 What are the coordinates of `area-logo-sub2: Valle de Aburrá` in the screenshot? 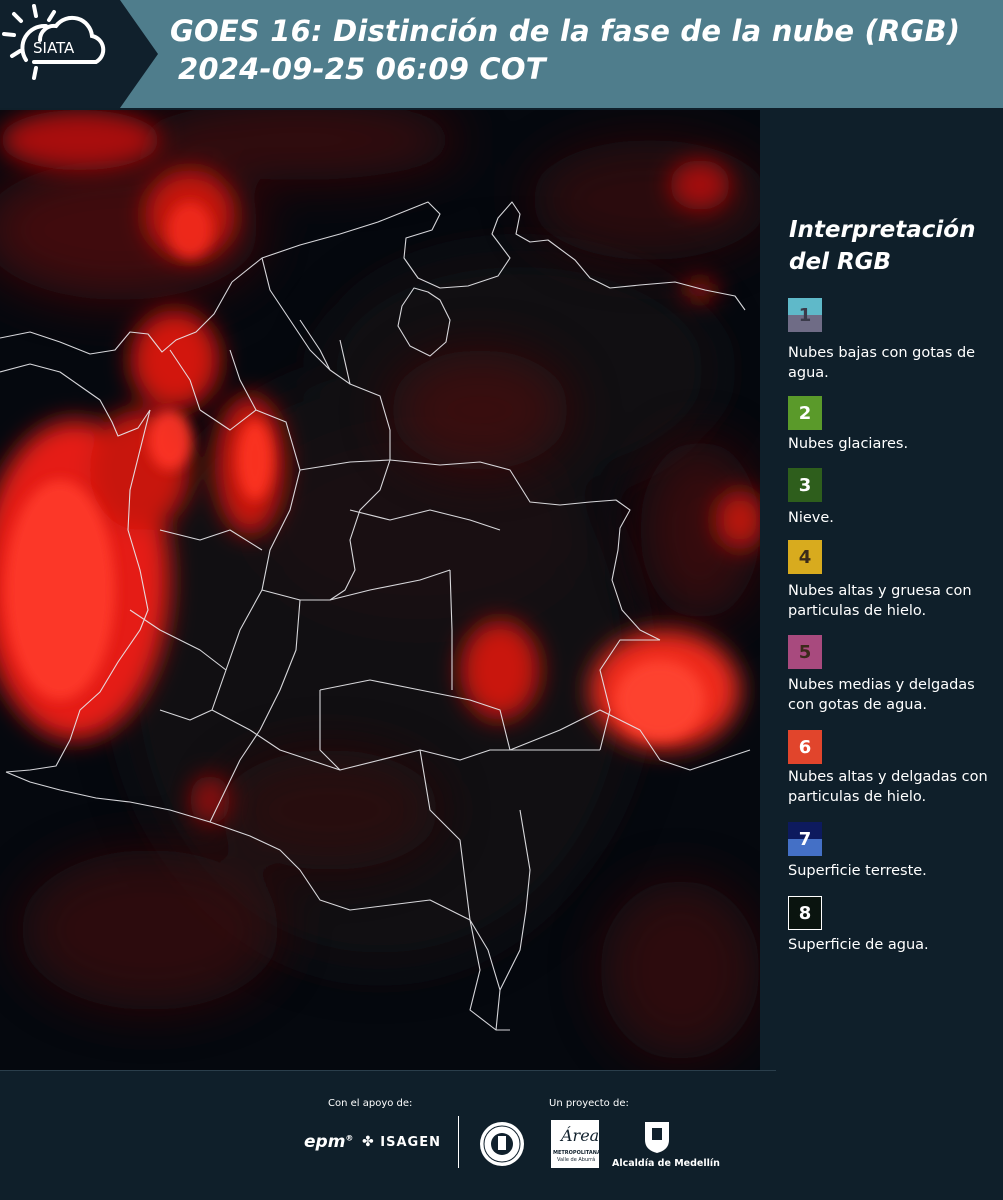 It's located at (576, 1160).